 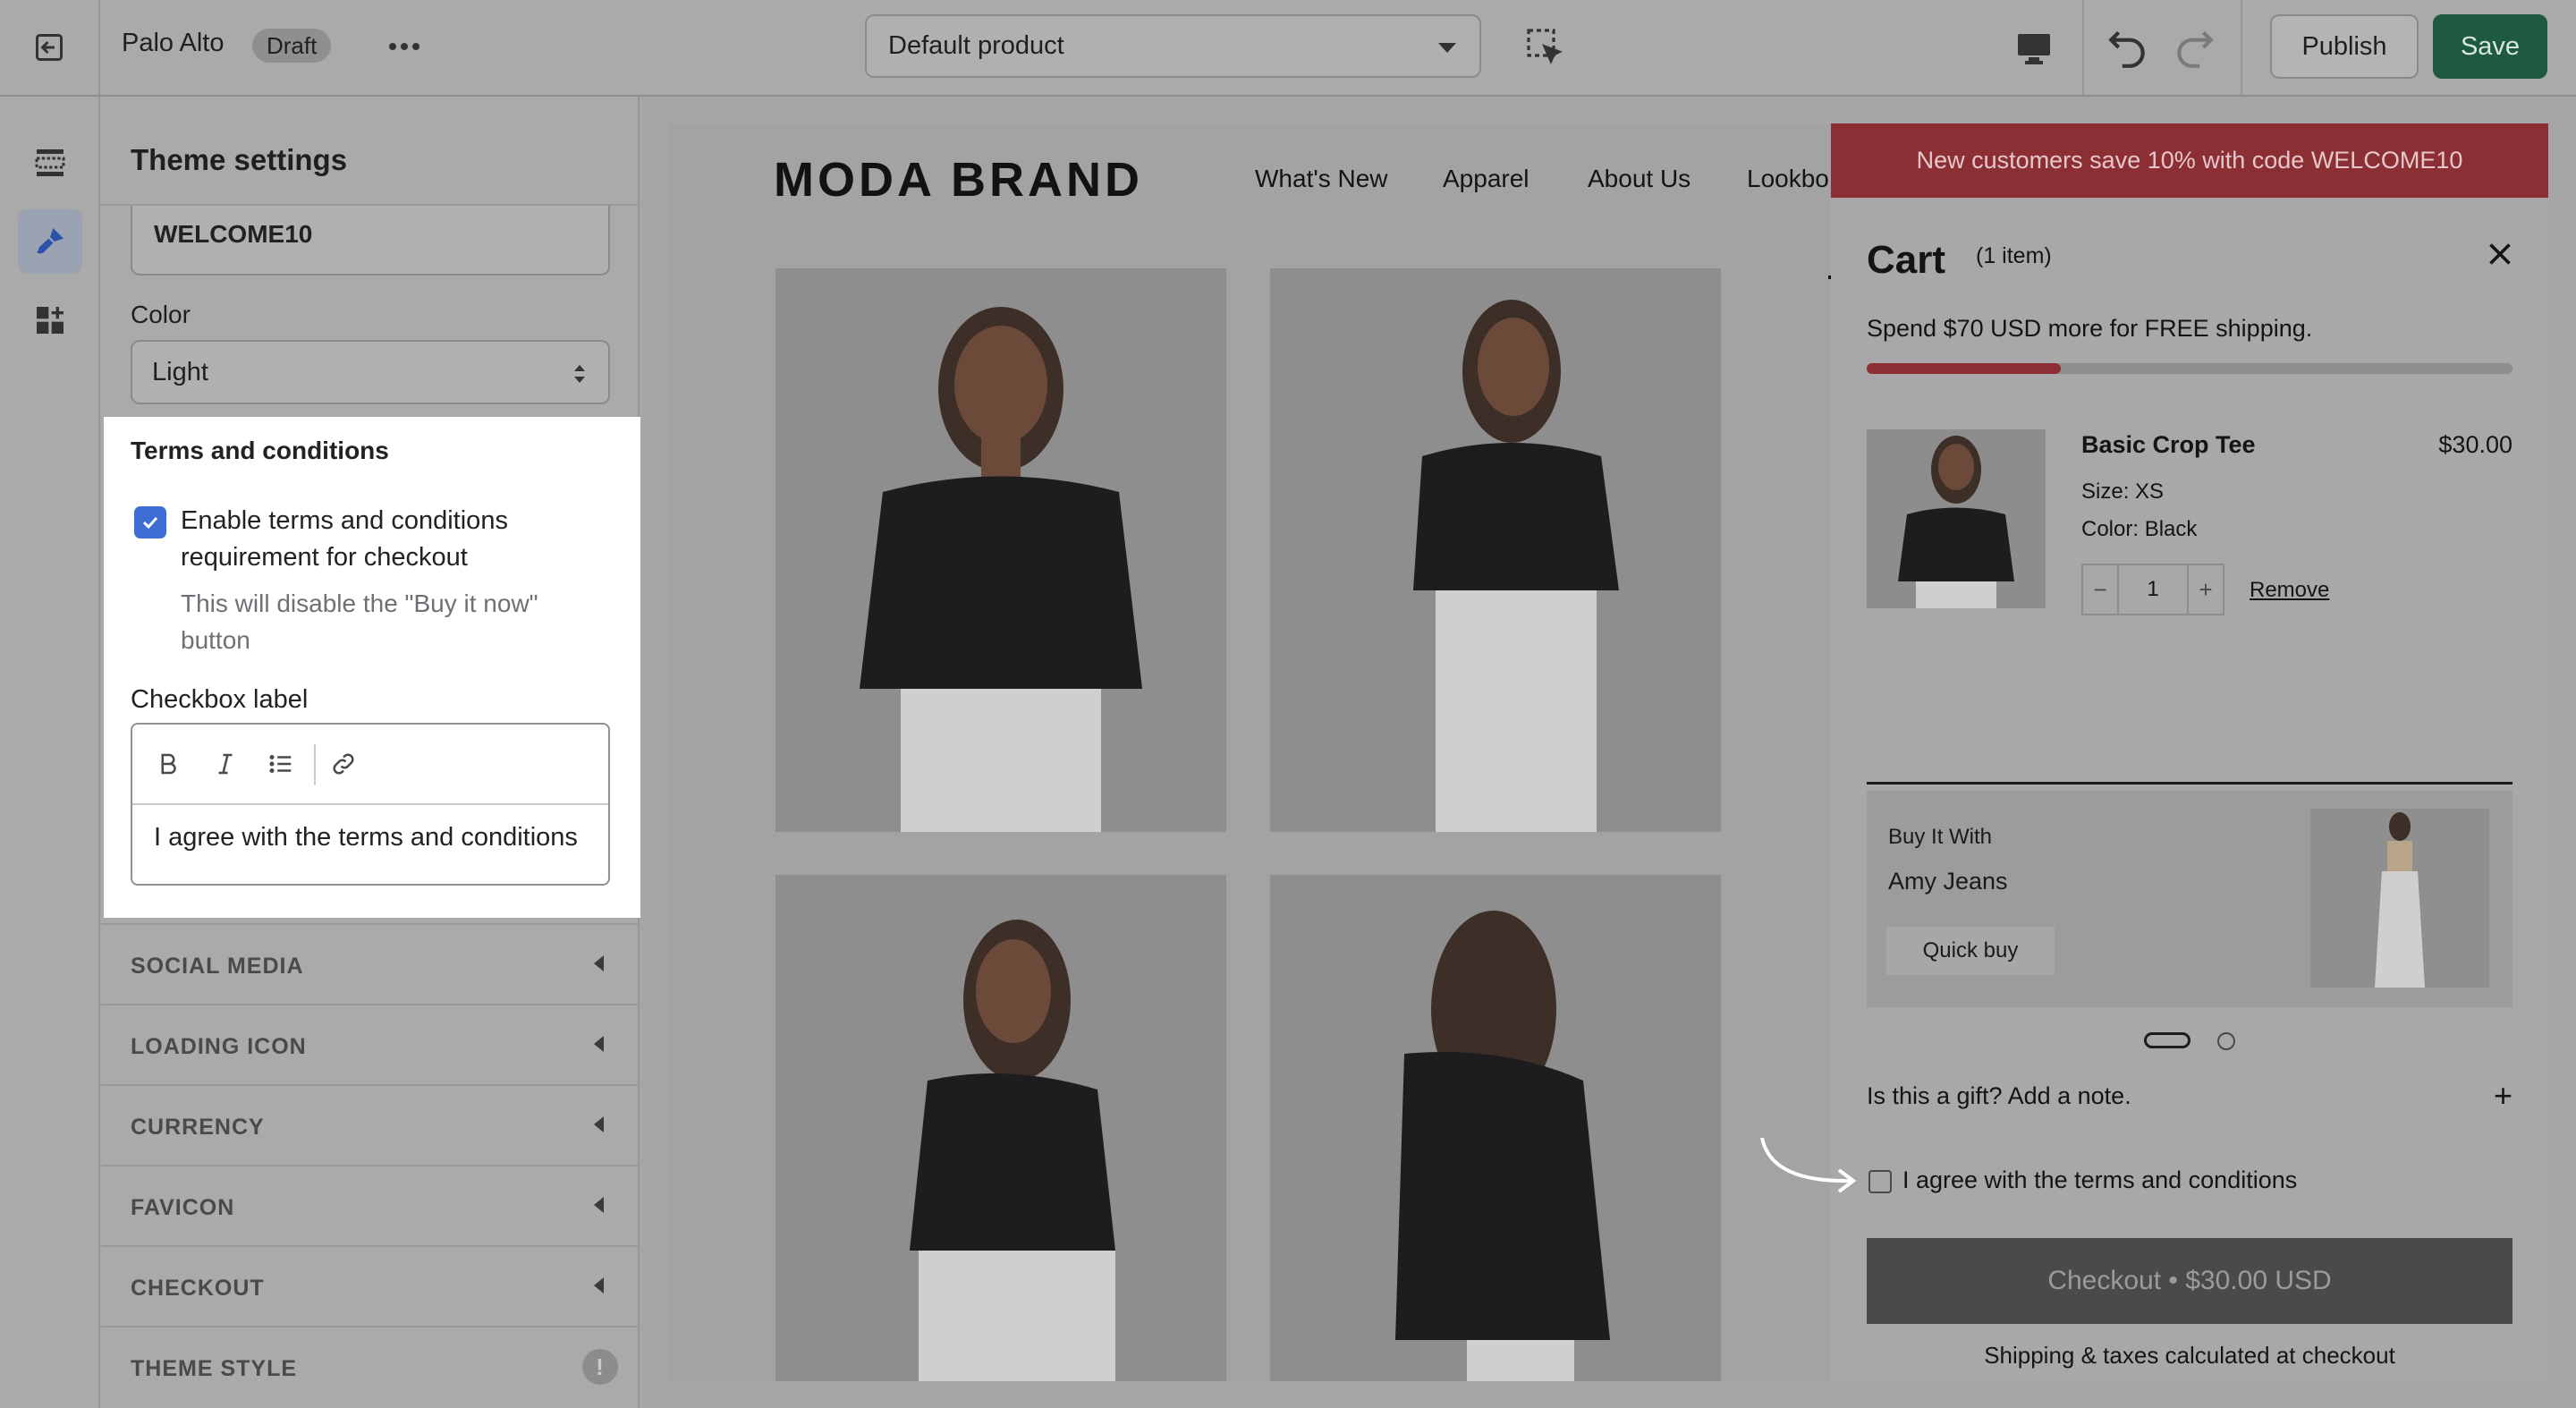 What do you see at coordinates (183, 1207) in the screenshot?
I see `section-label: FAVICON` at bounding box center [183, 1207].